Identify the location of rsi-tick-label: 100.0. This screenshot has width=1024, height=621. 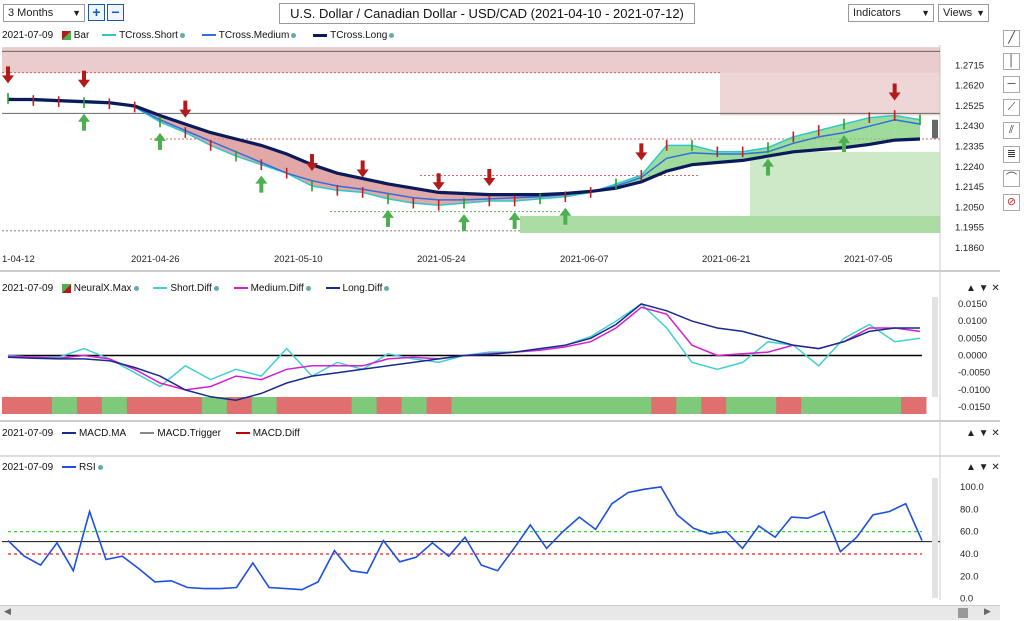
(972, 487).